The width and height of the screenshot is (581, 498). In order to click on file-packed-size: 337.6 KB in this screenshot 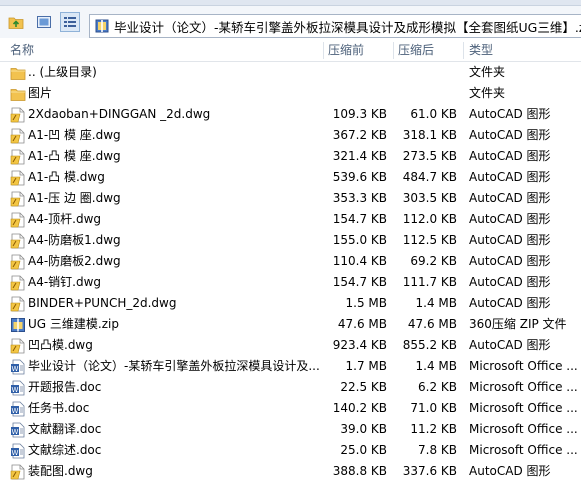, I will do `click(429, 471)`.